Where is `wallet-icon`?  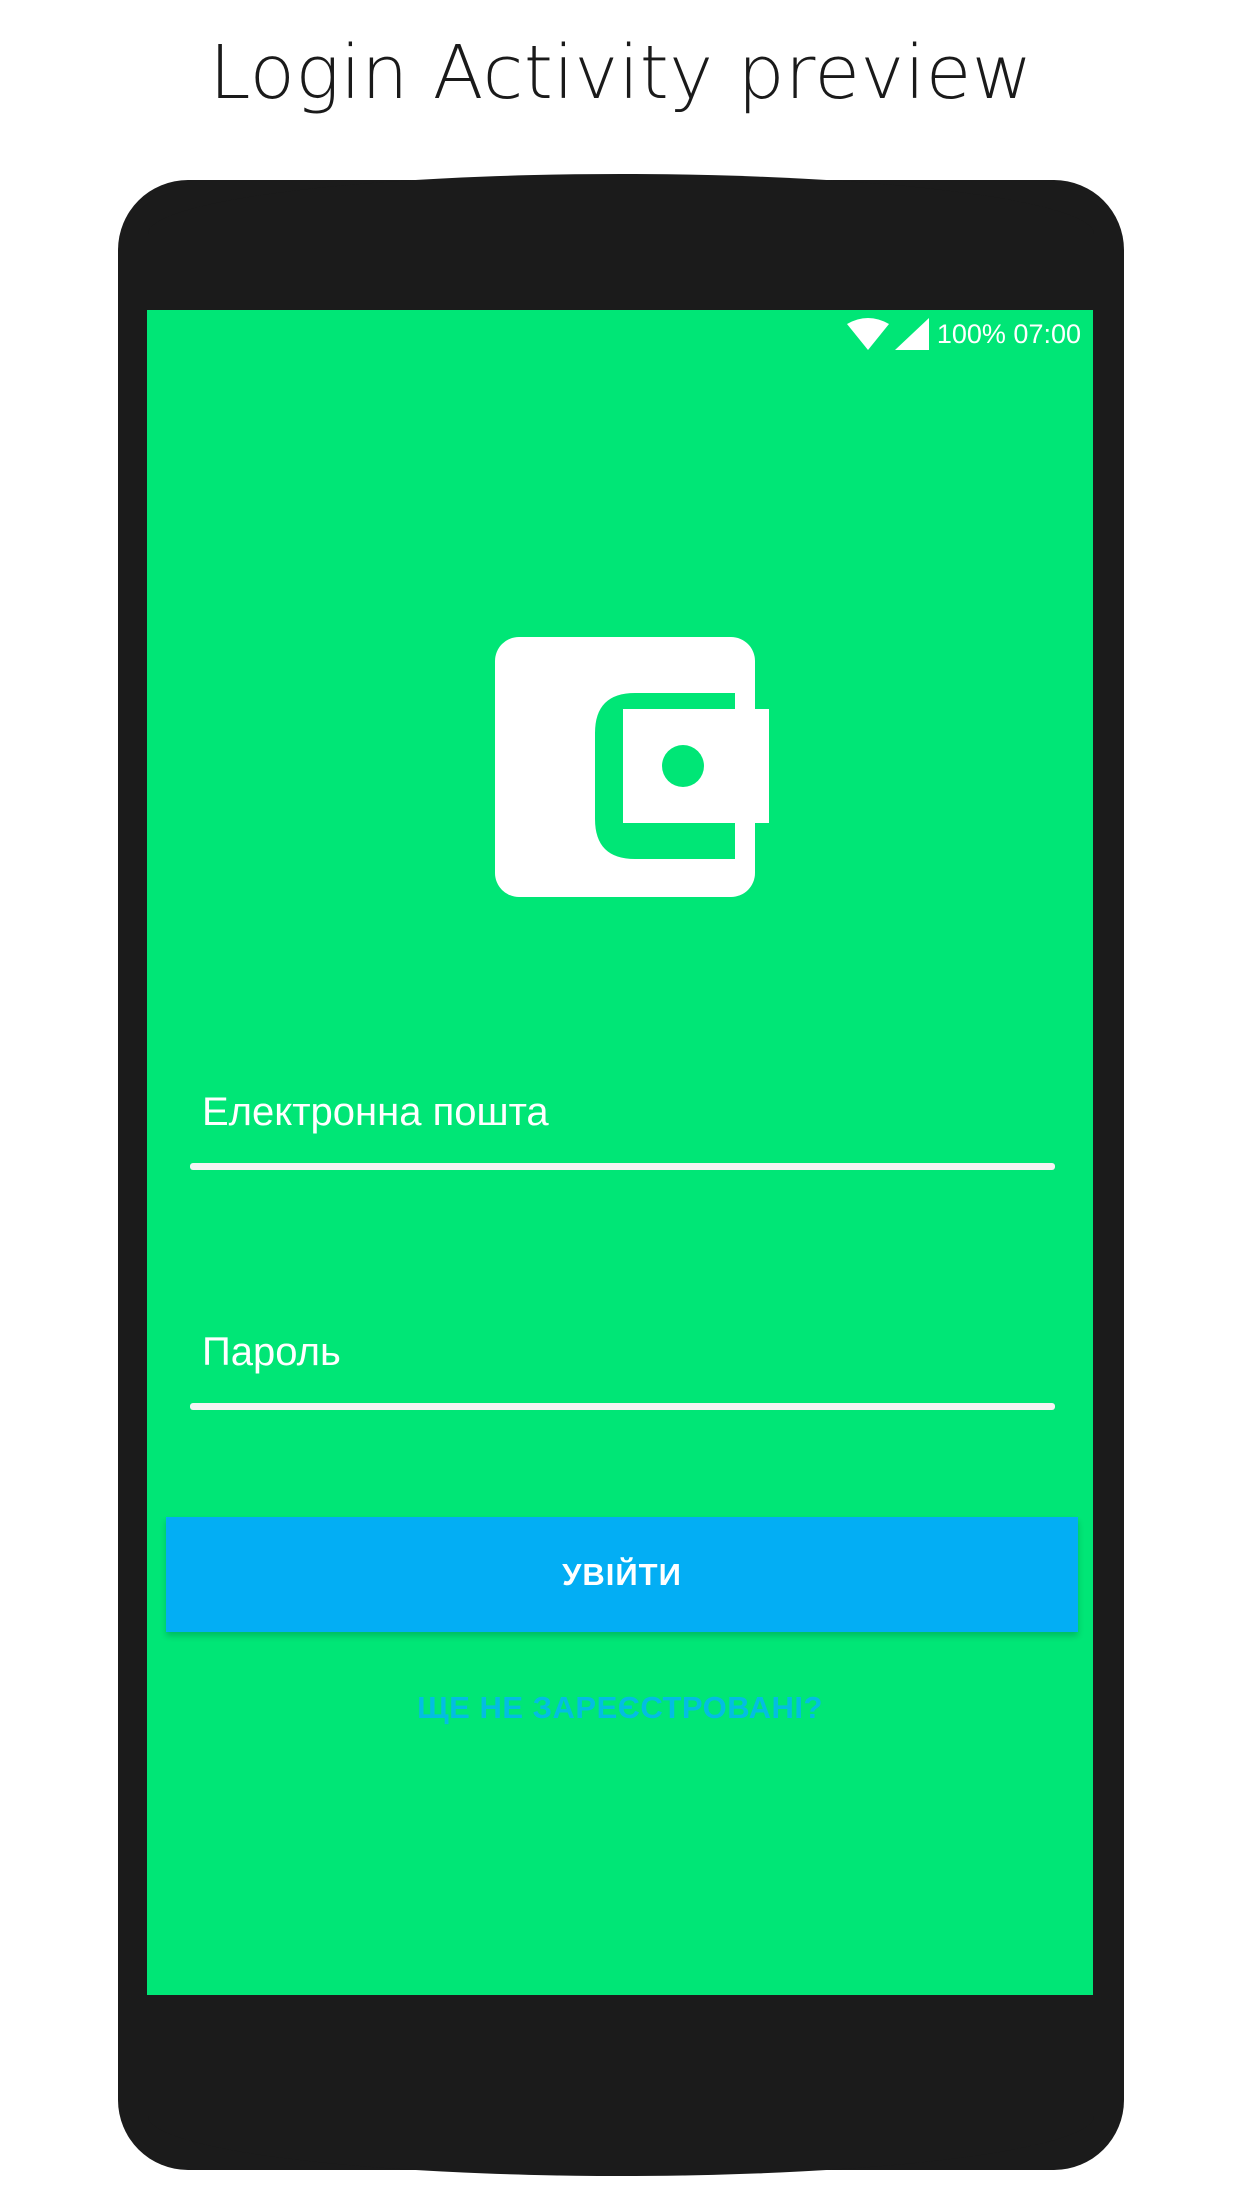
wallet-icon is located at coordinates (632, 767).